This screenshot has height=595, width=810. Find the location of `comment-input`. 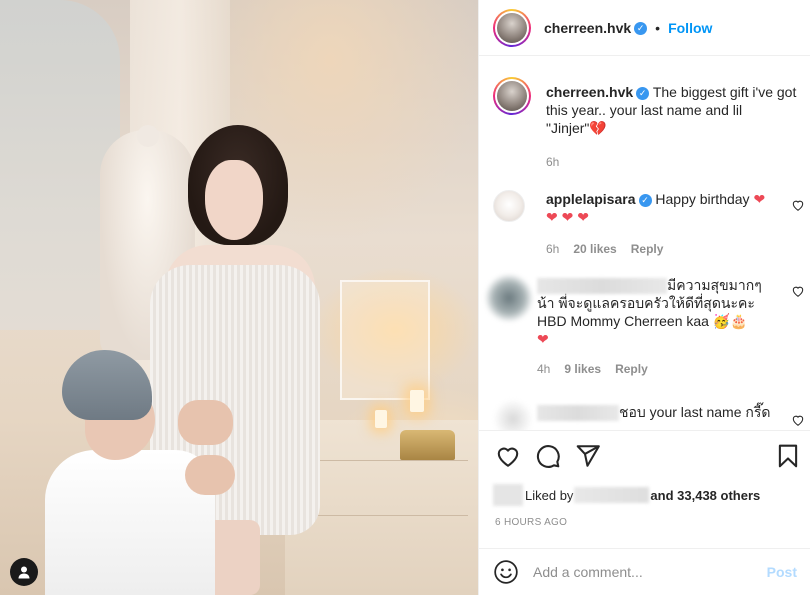

comment-input is located at coordinates (650, 572).